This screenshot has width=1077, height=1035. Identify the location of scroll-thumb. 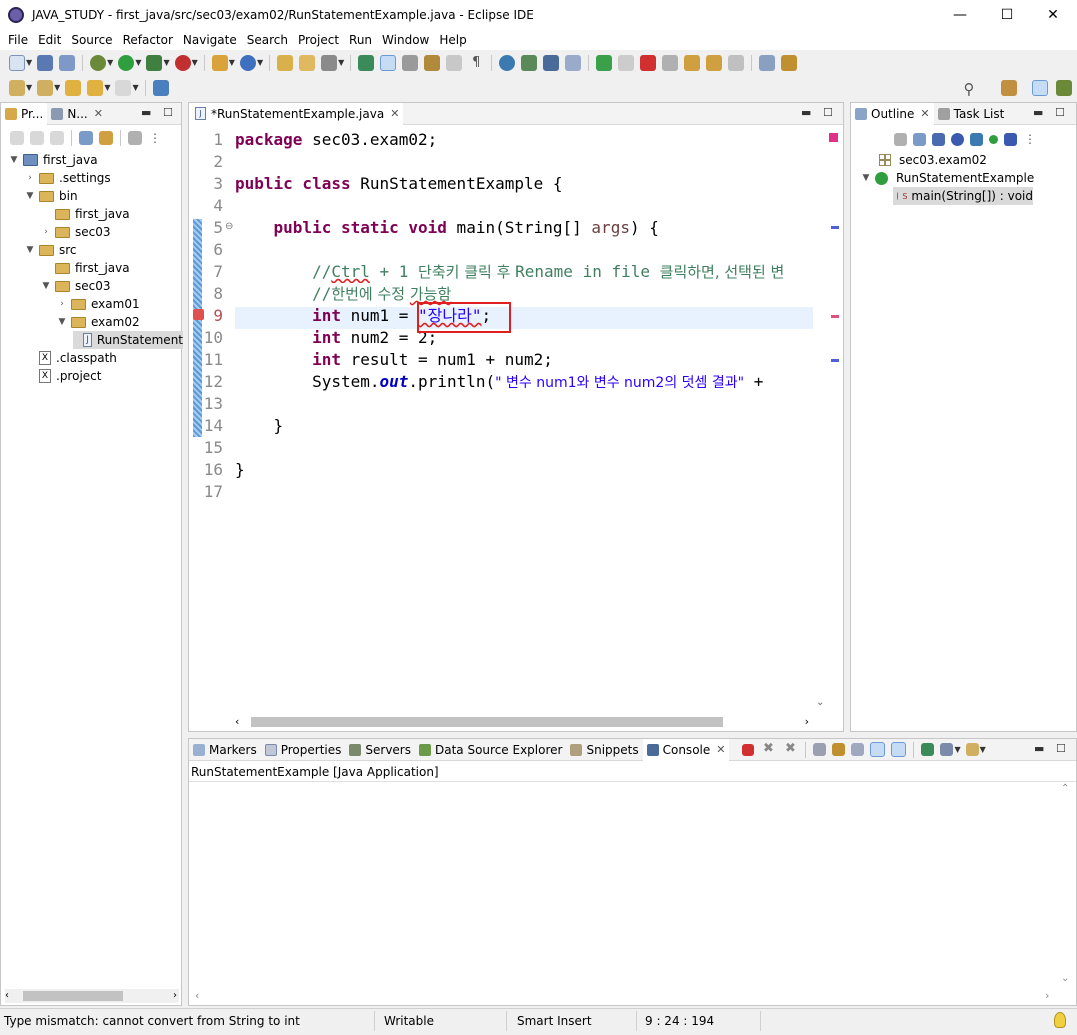
(73, 996).